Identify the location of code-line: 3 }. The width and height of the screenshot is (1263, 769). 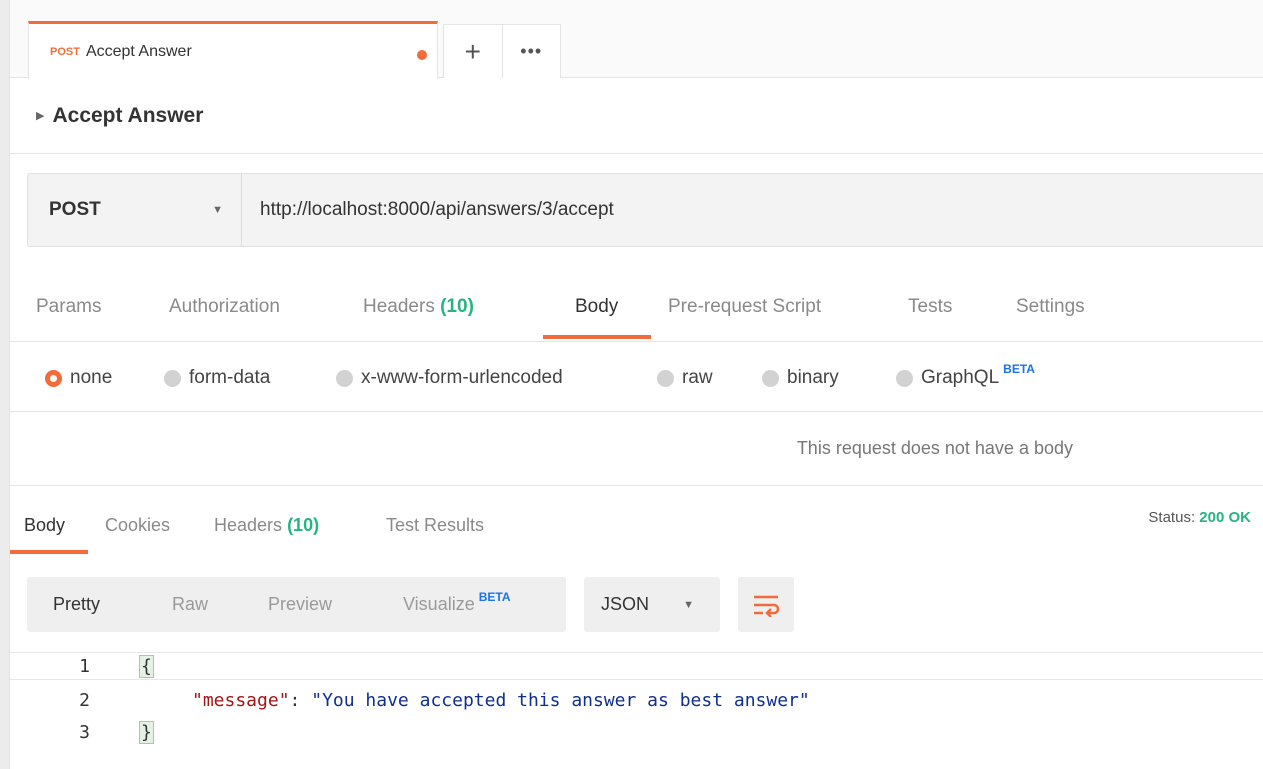
(636, 732).